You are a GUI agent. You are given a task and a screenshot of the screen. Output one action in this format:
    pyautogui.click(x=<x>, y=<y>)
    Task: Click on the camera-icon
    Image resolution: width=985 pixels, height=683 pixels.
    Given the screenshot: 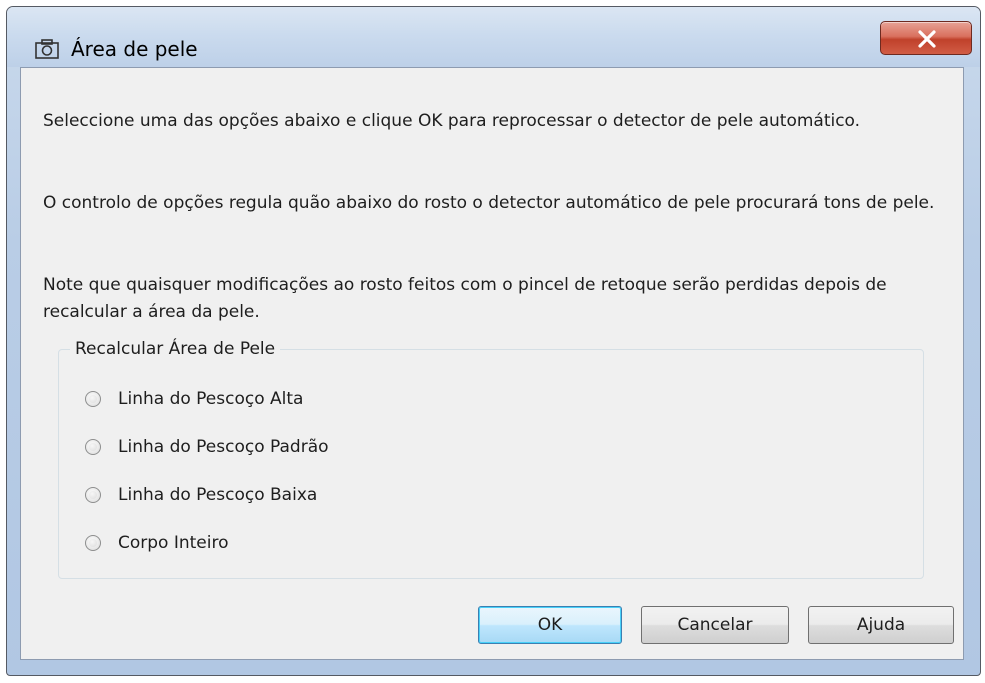 What is the action you would take?
    pyautogui.click(x=47, y=49)
    